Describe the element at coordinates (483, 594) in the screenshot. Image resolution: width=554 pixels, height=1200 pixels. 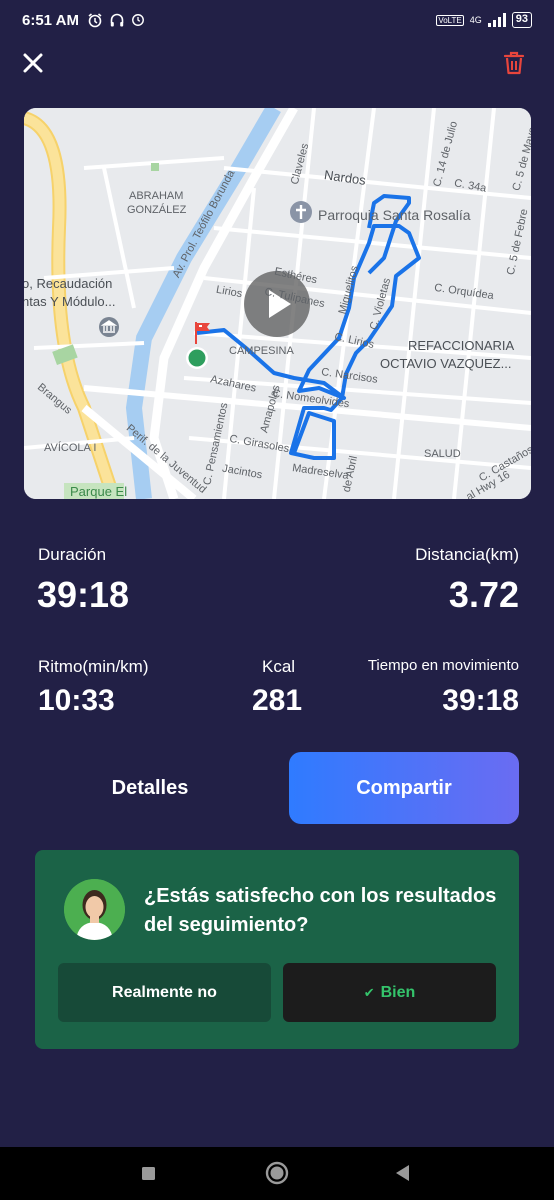
I see `distance-value: 3.72` at that location.